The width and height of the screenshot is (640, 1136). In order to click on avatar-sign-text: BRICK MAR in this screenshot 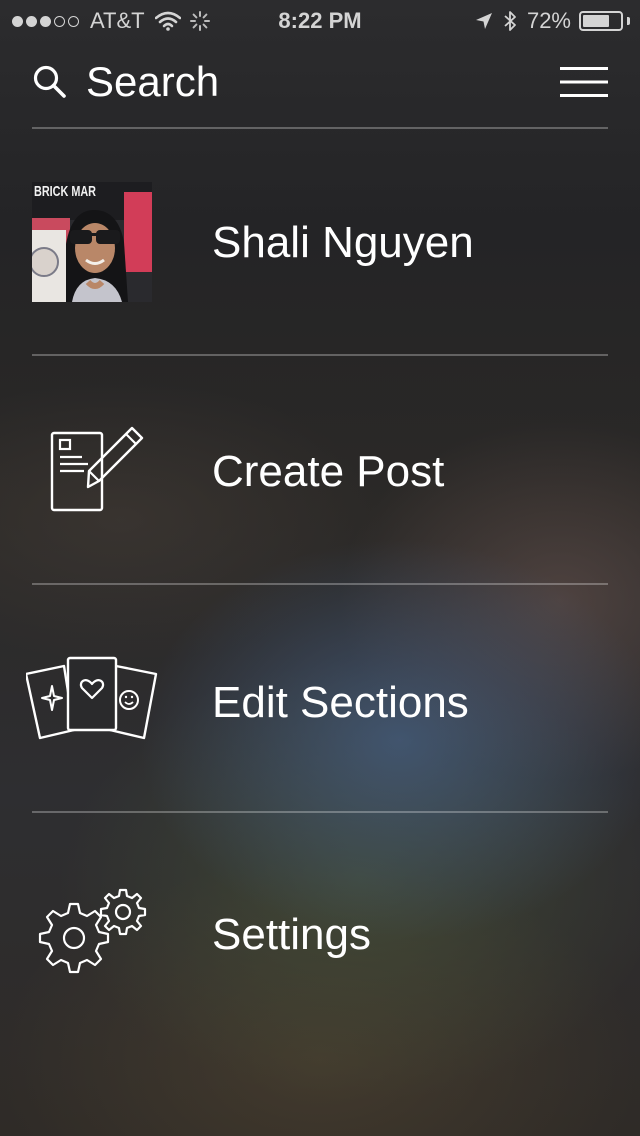, I will do `click(65, 191)`.